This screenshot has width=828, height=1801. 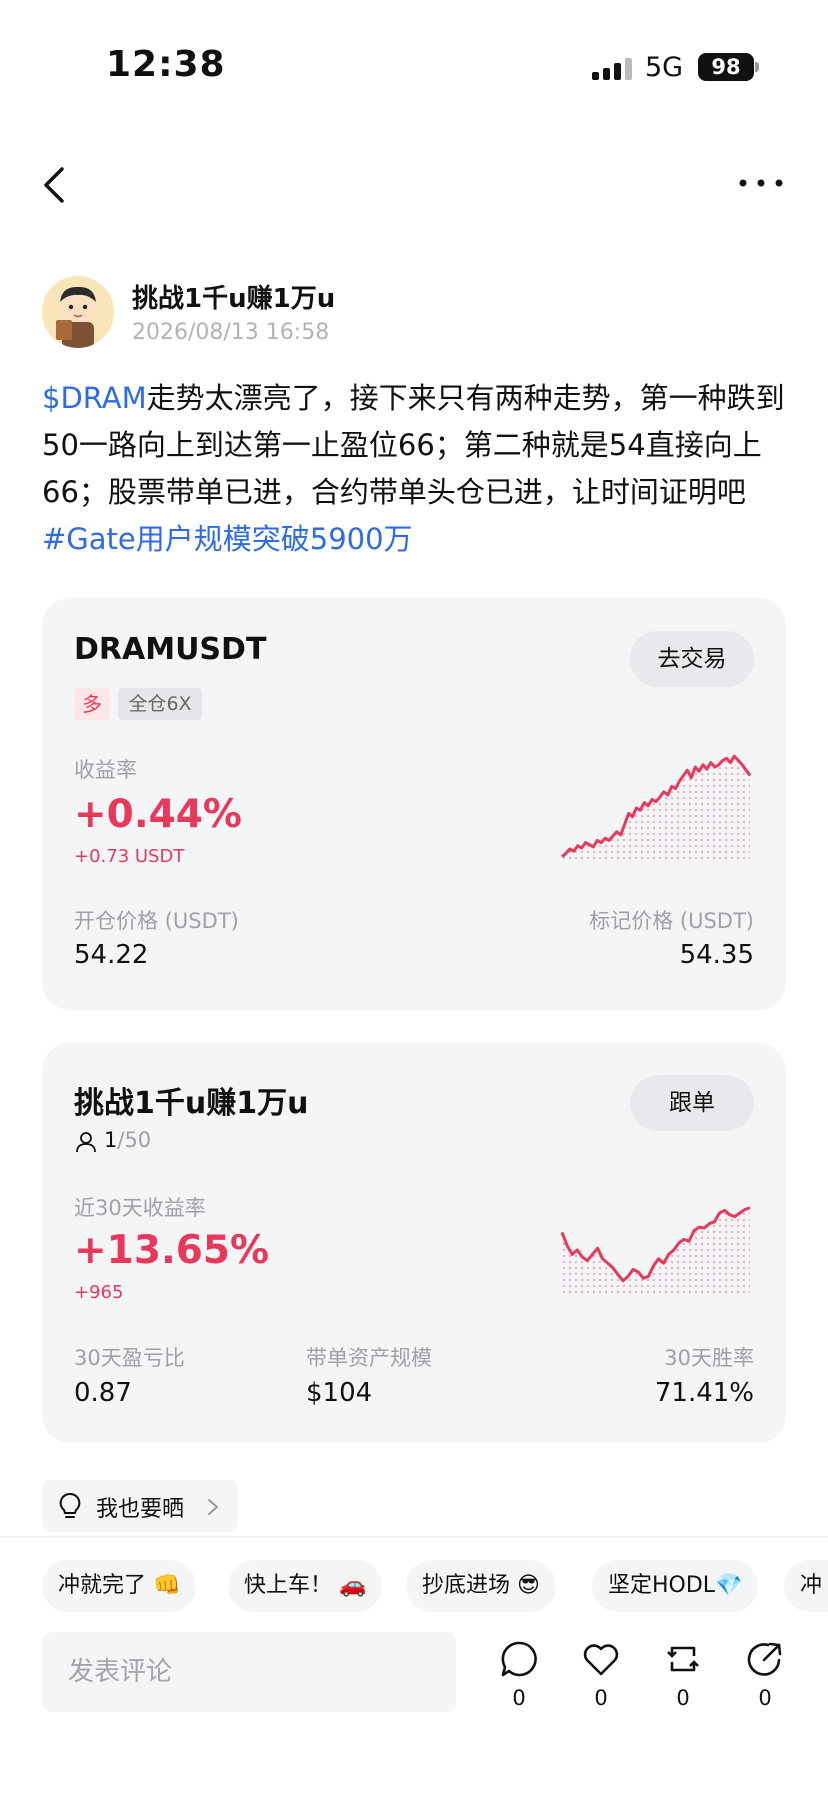 I want to click on share-count: 0, so click(x=765, y=1698).